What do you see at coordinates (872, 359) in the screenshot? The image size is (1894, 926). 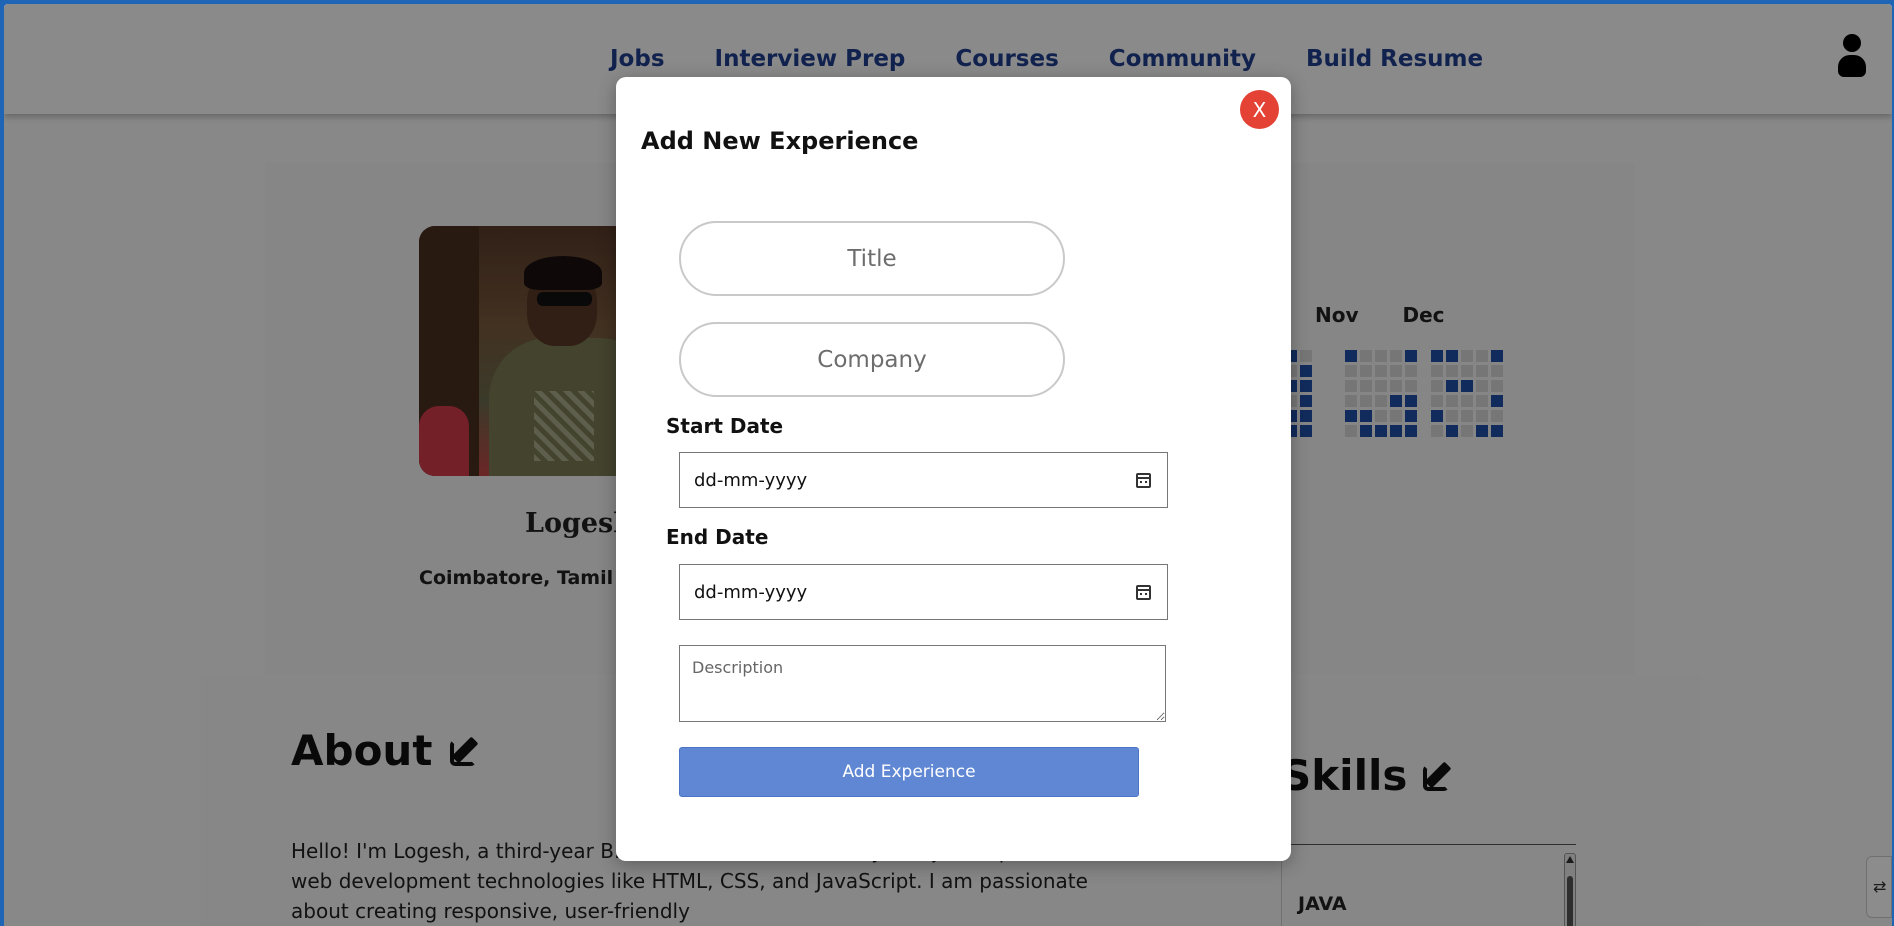 I see `company-input` at bounding box center [872, 359].